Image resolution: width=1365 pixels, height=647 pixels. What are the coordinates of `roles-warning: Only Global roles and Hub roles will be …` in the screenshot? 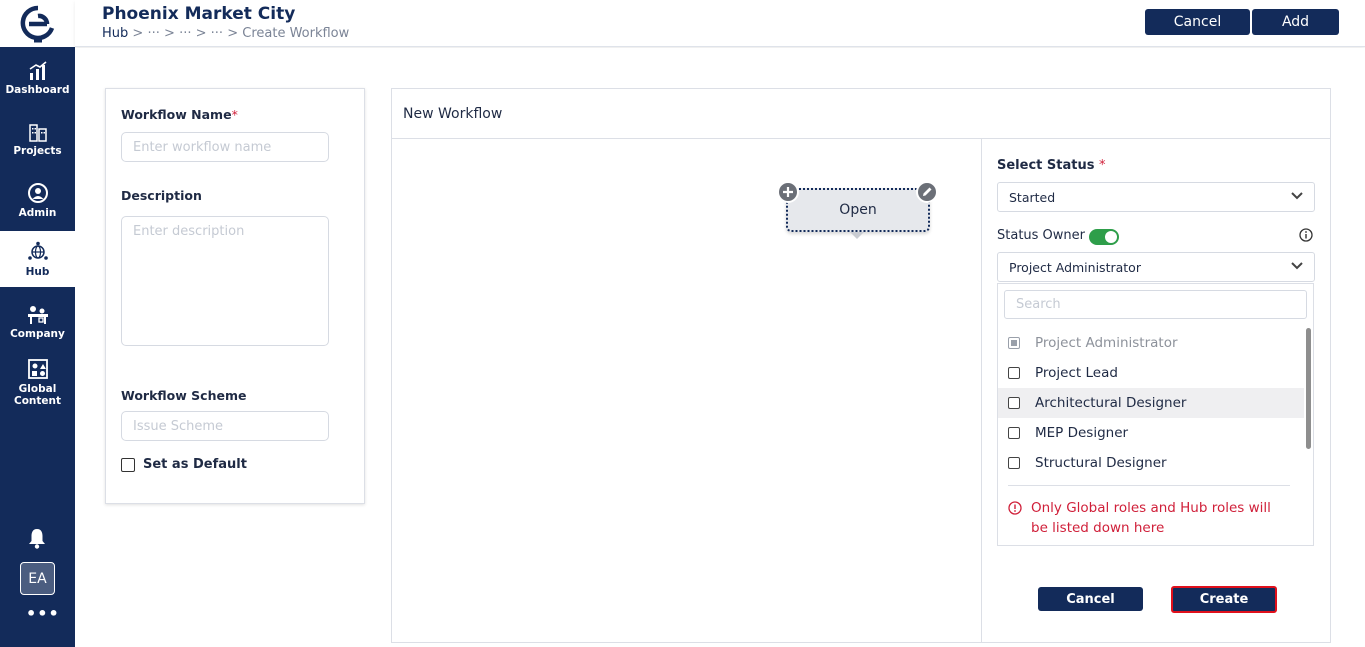 It's located at (1144, 518).